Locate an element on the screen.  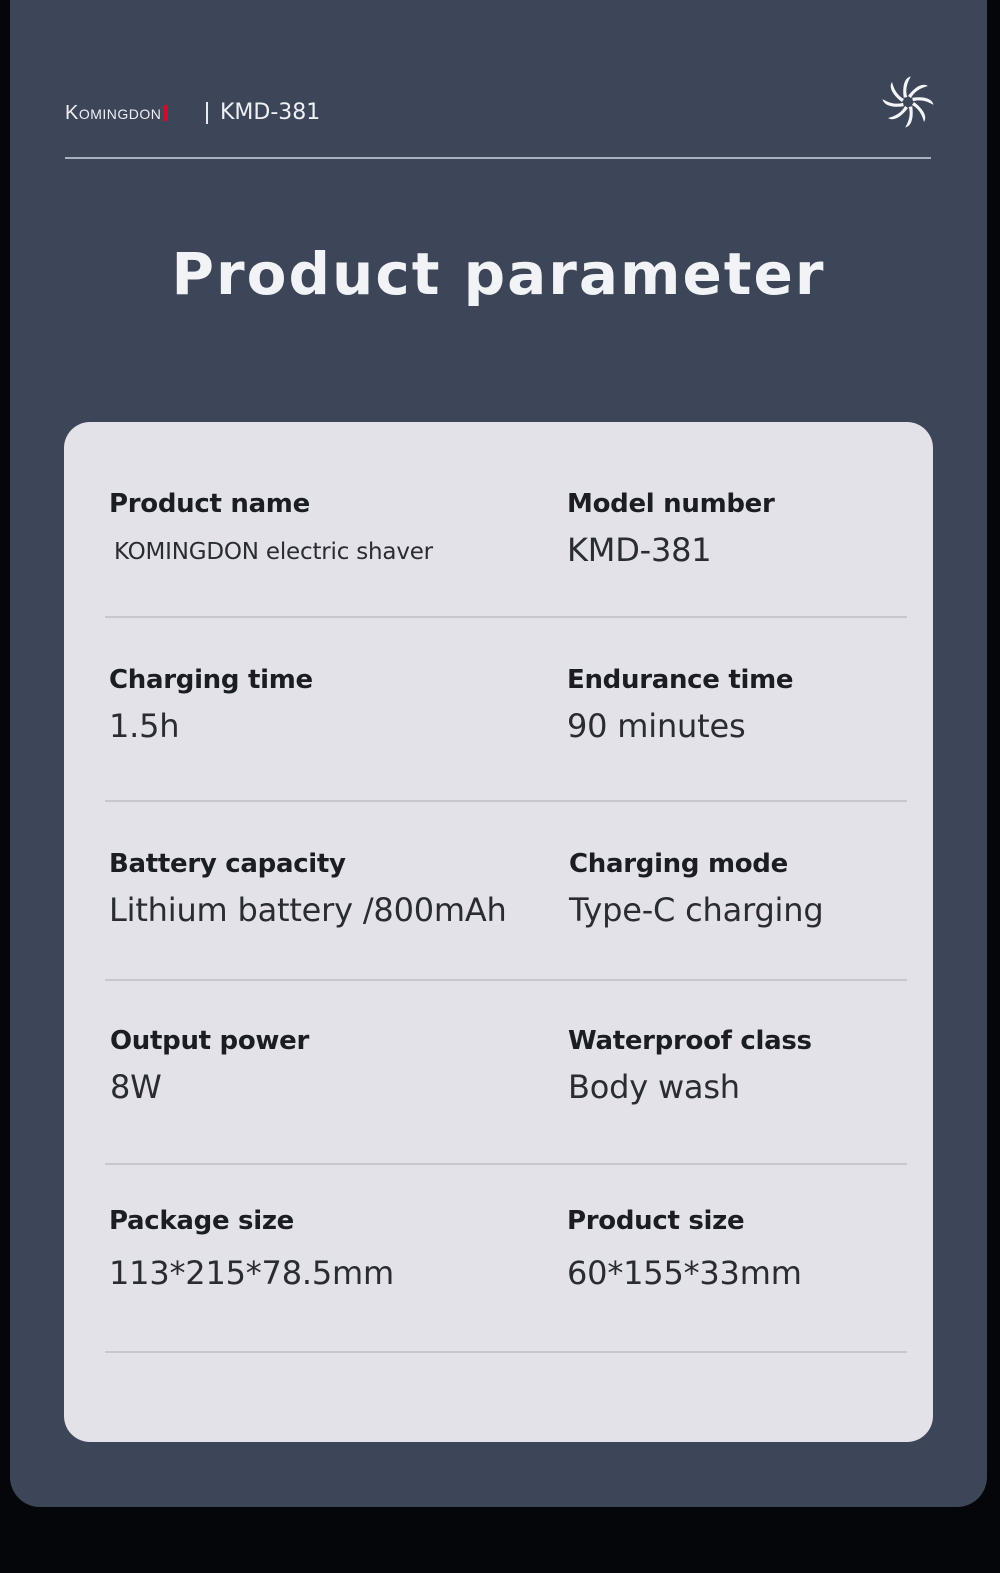
param-label: Package size is located at coordinates (202, 1221).